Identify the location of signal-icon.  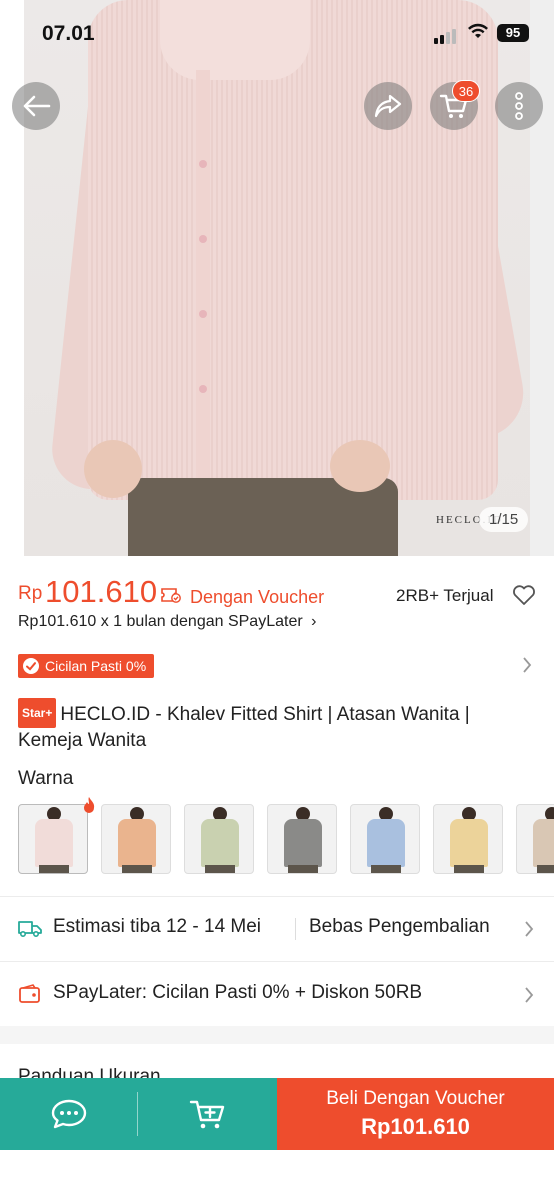
(446, 35).